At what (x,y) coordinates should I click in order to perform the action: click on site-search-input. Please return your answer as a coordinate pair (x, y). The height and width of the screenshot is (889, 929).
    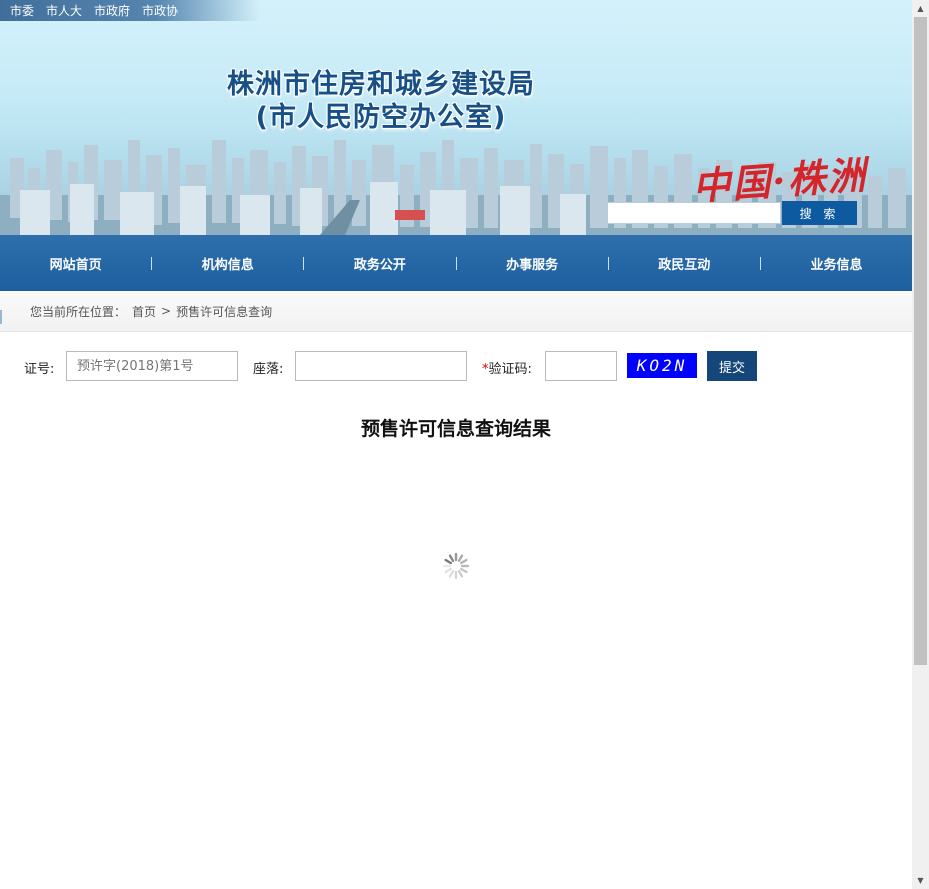
    Looking at the image, I should click on (694, 213).